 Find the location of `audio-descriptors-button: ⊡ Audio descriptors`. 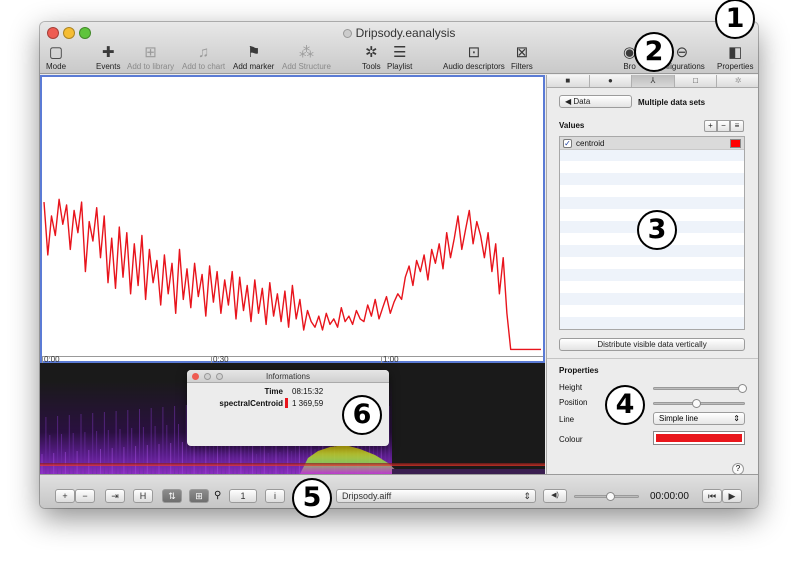

audio-descriptors-button: ⊡ Audio descriptors is located at coordinates (474, 57).